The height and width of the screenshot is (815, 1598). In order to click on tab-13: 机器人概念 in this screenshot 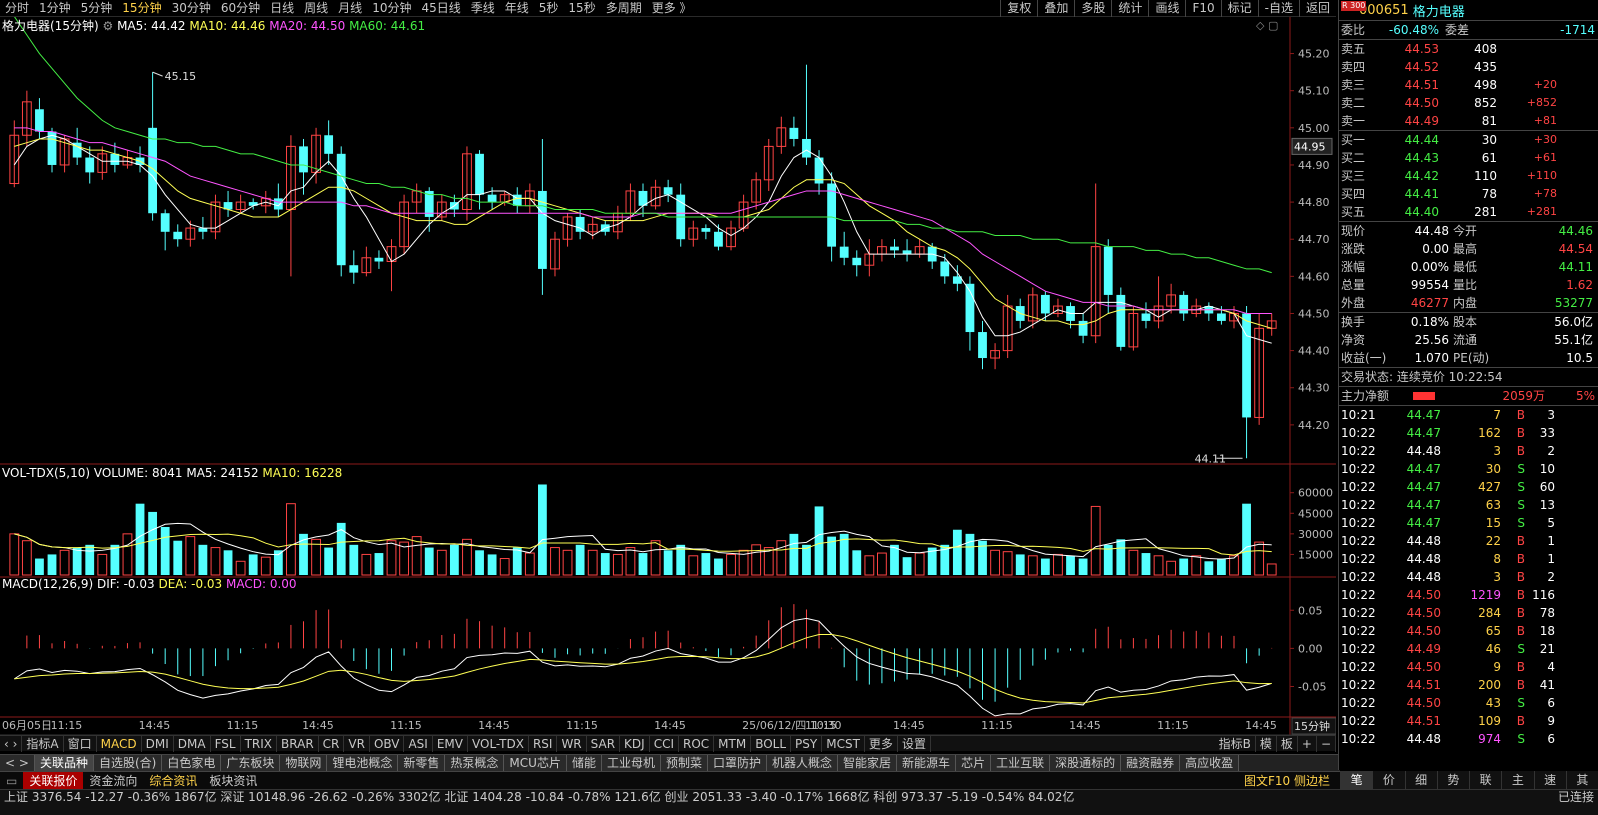, I will do `click(803, 763)`.